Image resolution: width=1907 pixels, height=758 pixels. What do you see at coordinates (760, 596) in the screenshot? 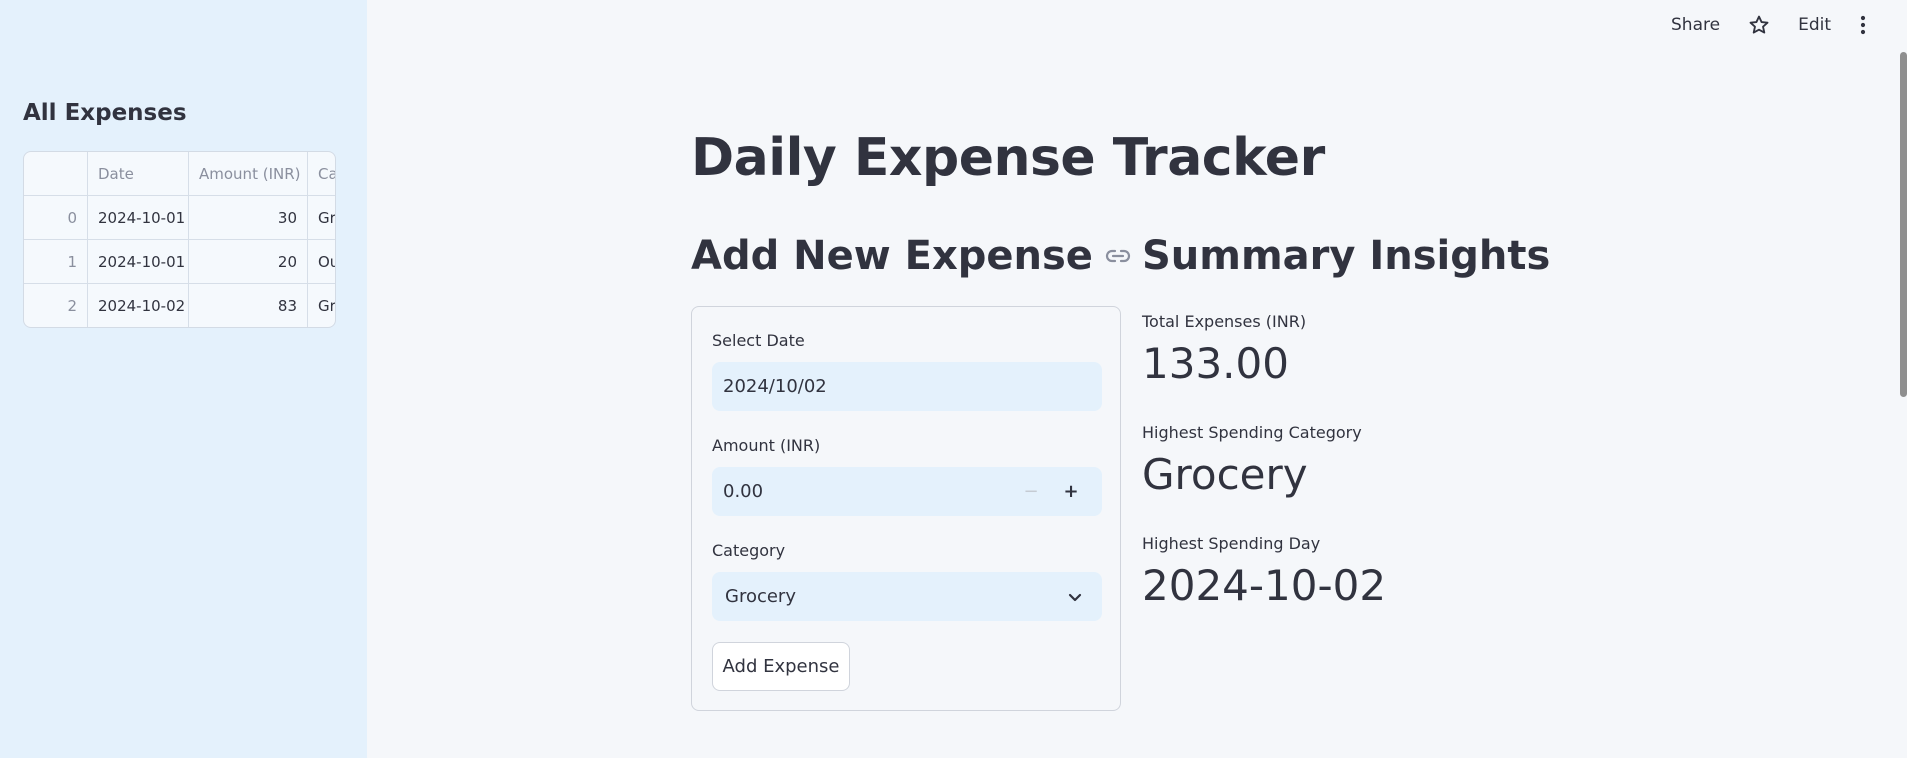
I see `category-value: Grocery` at bounding box center [760, 596].